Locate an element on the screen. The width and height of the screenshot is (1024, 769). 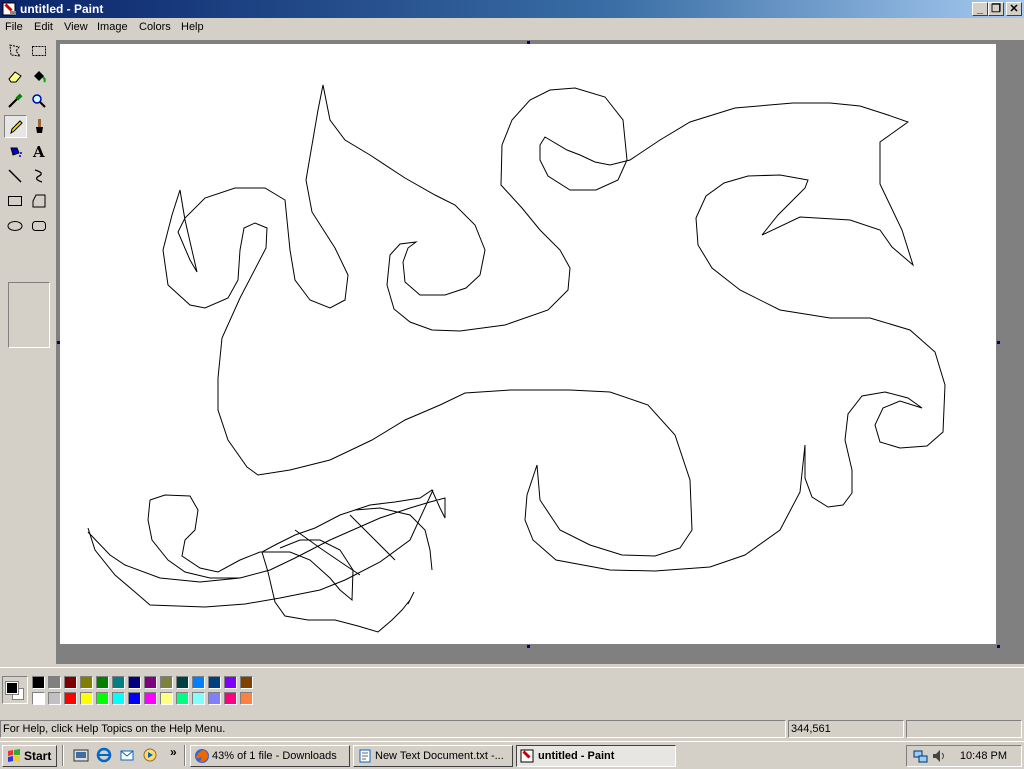
status-cursor-position: 344,561 is located at coordinates (846, 729).